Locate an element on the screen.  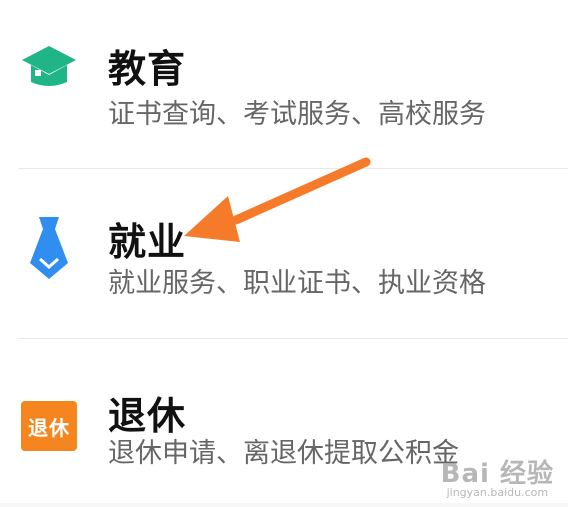
item-subtitle: 就业服务、职业证书、执业资格 is located at coordinates (297, 283).